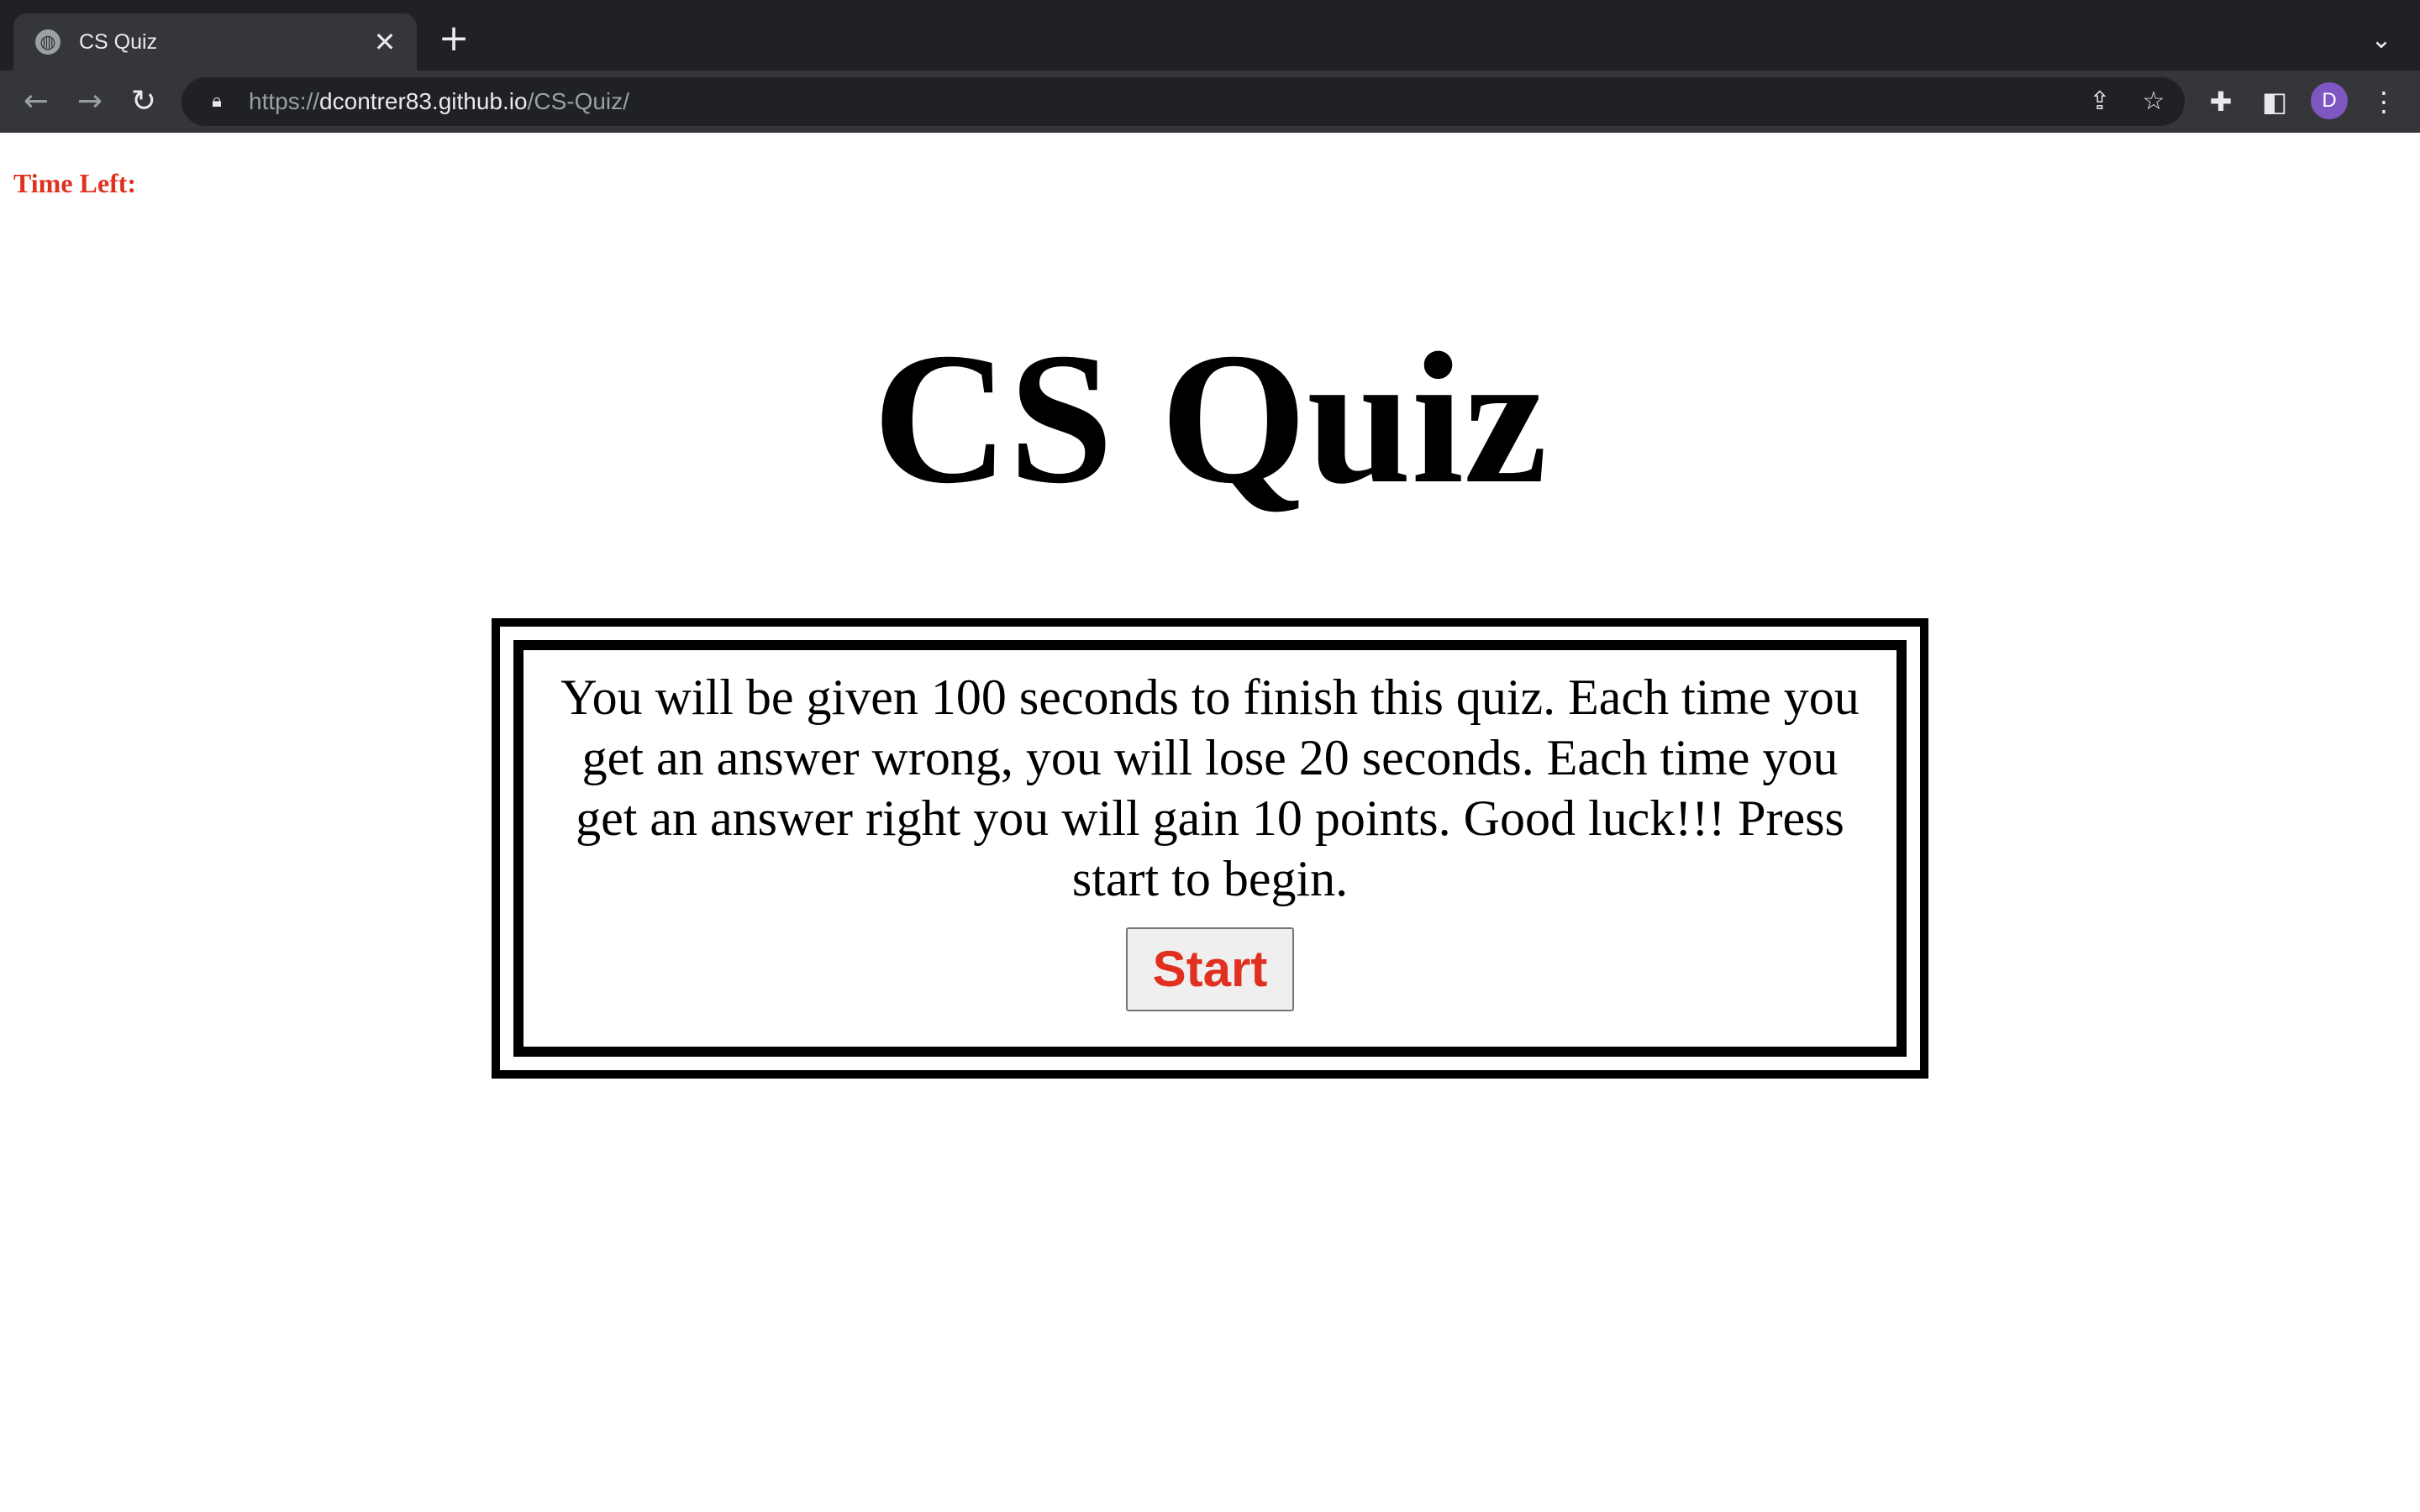 Image resolution: width=2420 pixels, height=1512 pixels. I want to click on lock-icon: 🔒︎, so click(217, 101).